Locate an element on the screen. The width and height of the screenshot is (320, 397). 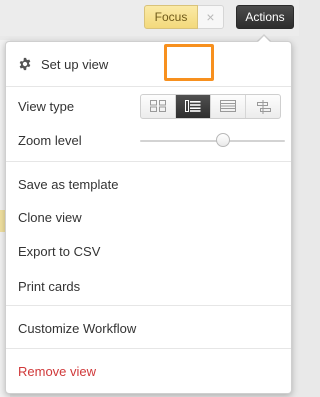
list-view-button is located at coordinates (228, 106).